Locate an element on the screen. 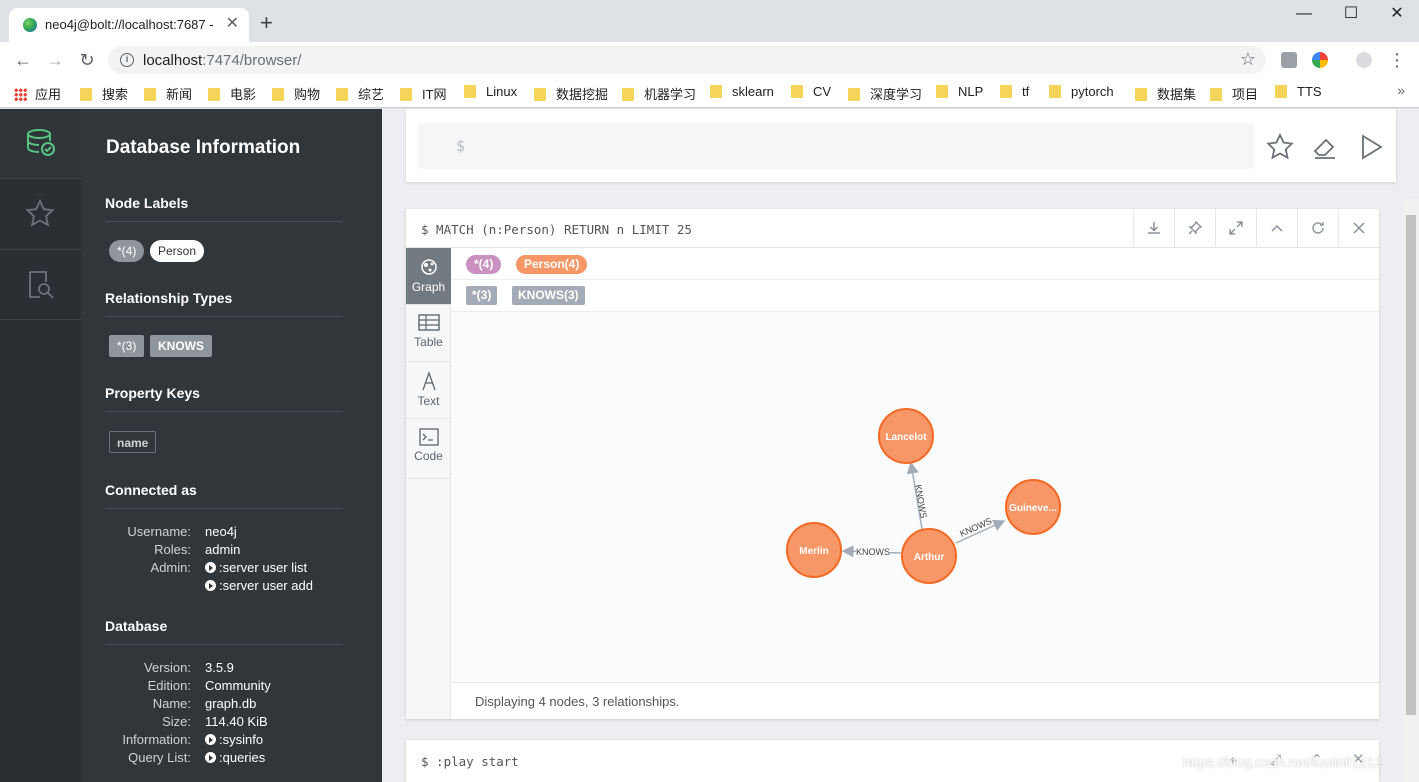 This screenshot has height=782, width=1419. connected-as-heading: Connected as is located at coordinates (224, 495).